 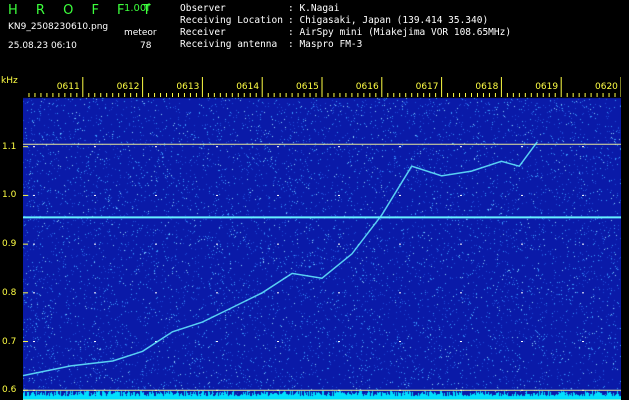 I want to click on x-tick-label: 0613, so click(x=188, y=87).